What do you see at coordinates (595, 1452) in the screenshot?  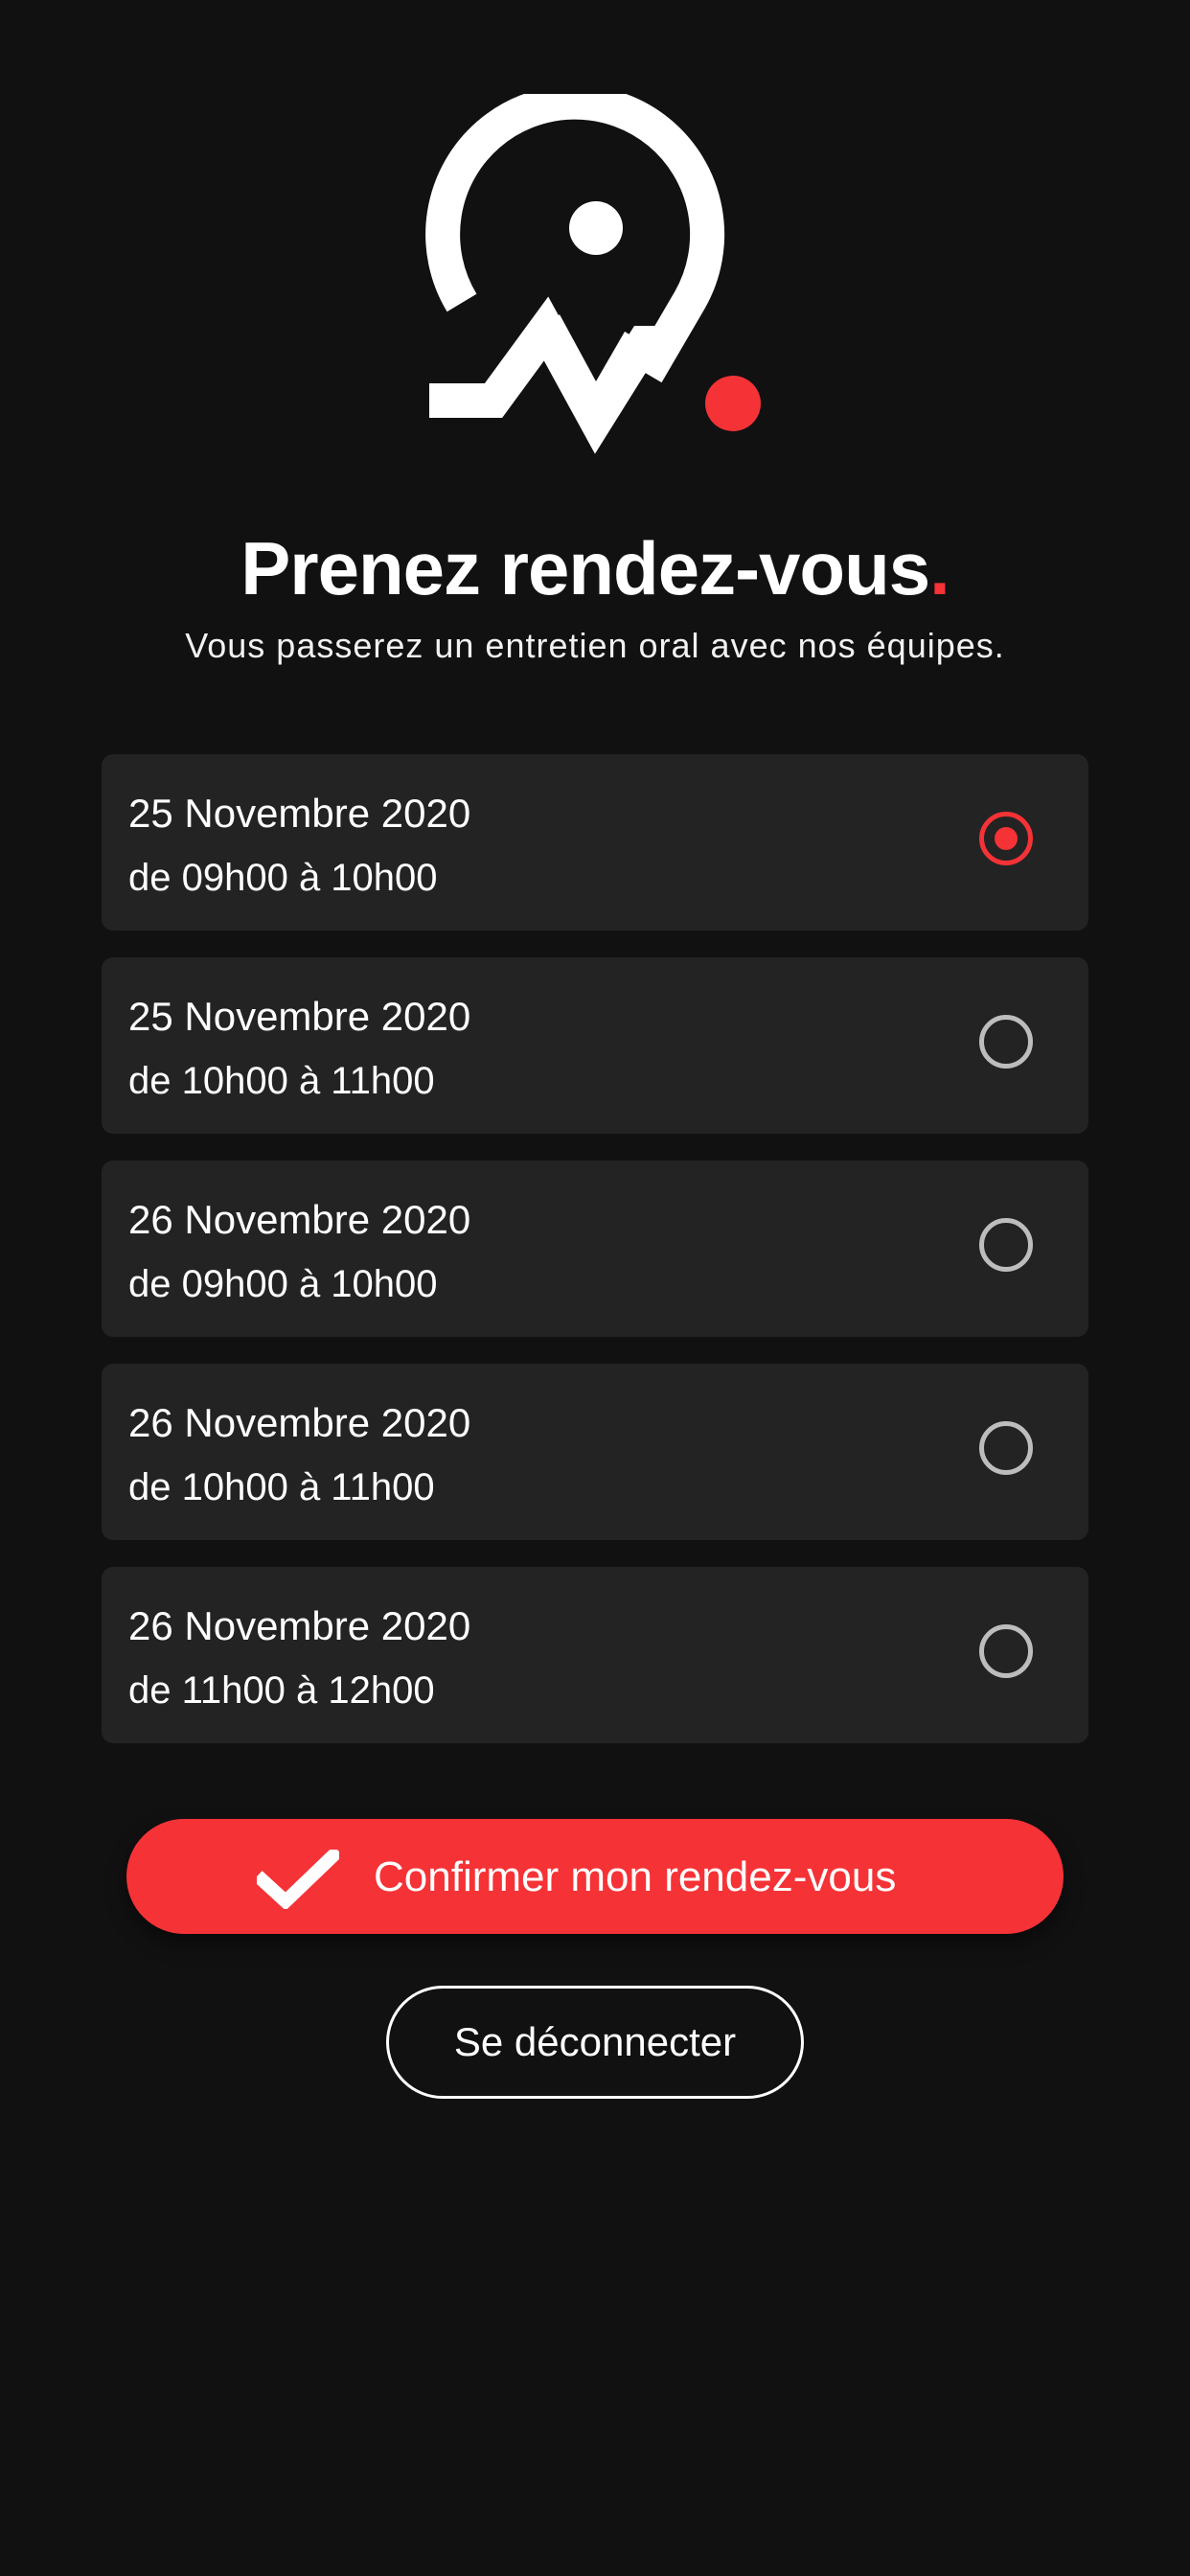 I see `appointment-slot: 26 Novembre 2020 de 10h00 à 11h00` at bounding box center [595, 1452].